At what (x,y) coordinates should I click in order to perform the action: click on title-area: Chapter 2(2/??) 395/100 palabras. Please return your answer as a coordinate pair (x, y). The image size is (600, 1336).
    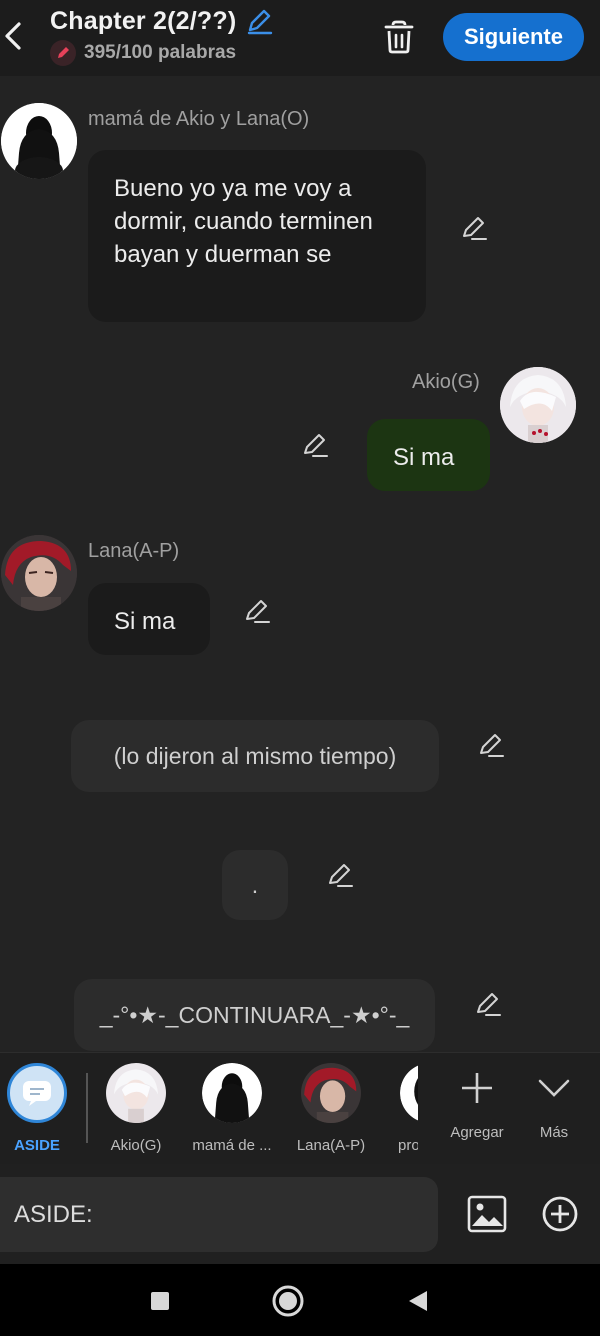
    Looking at the image, I should click on (162, 36).